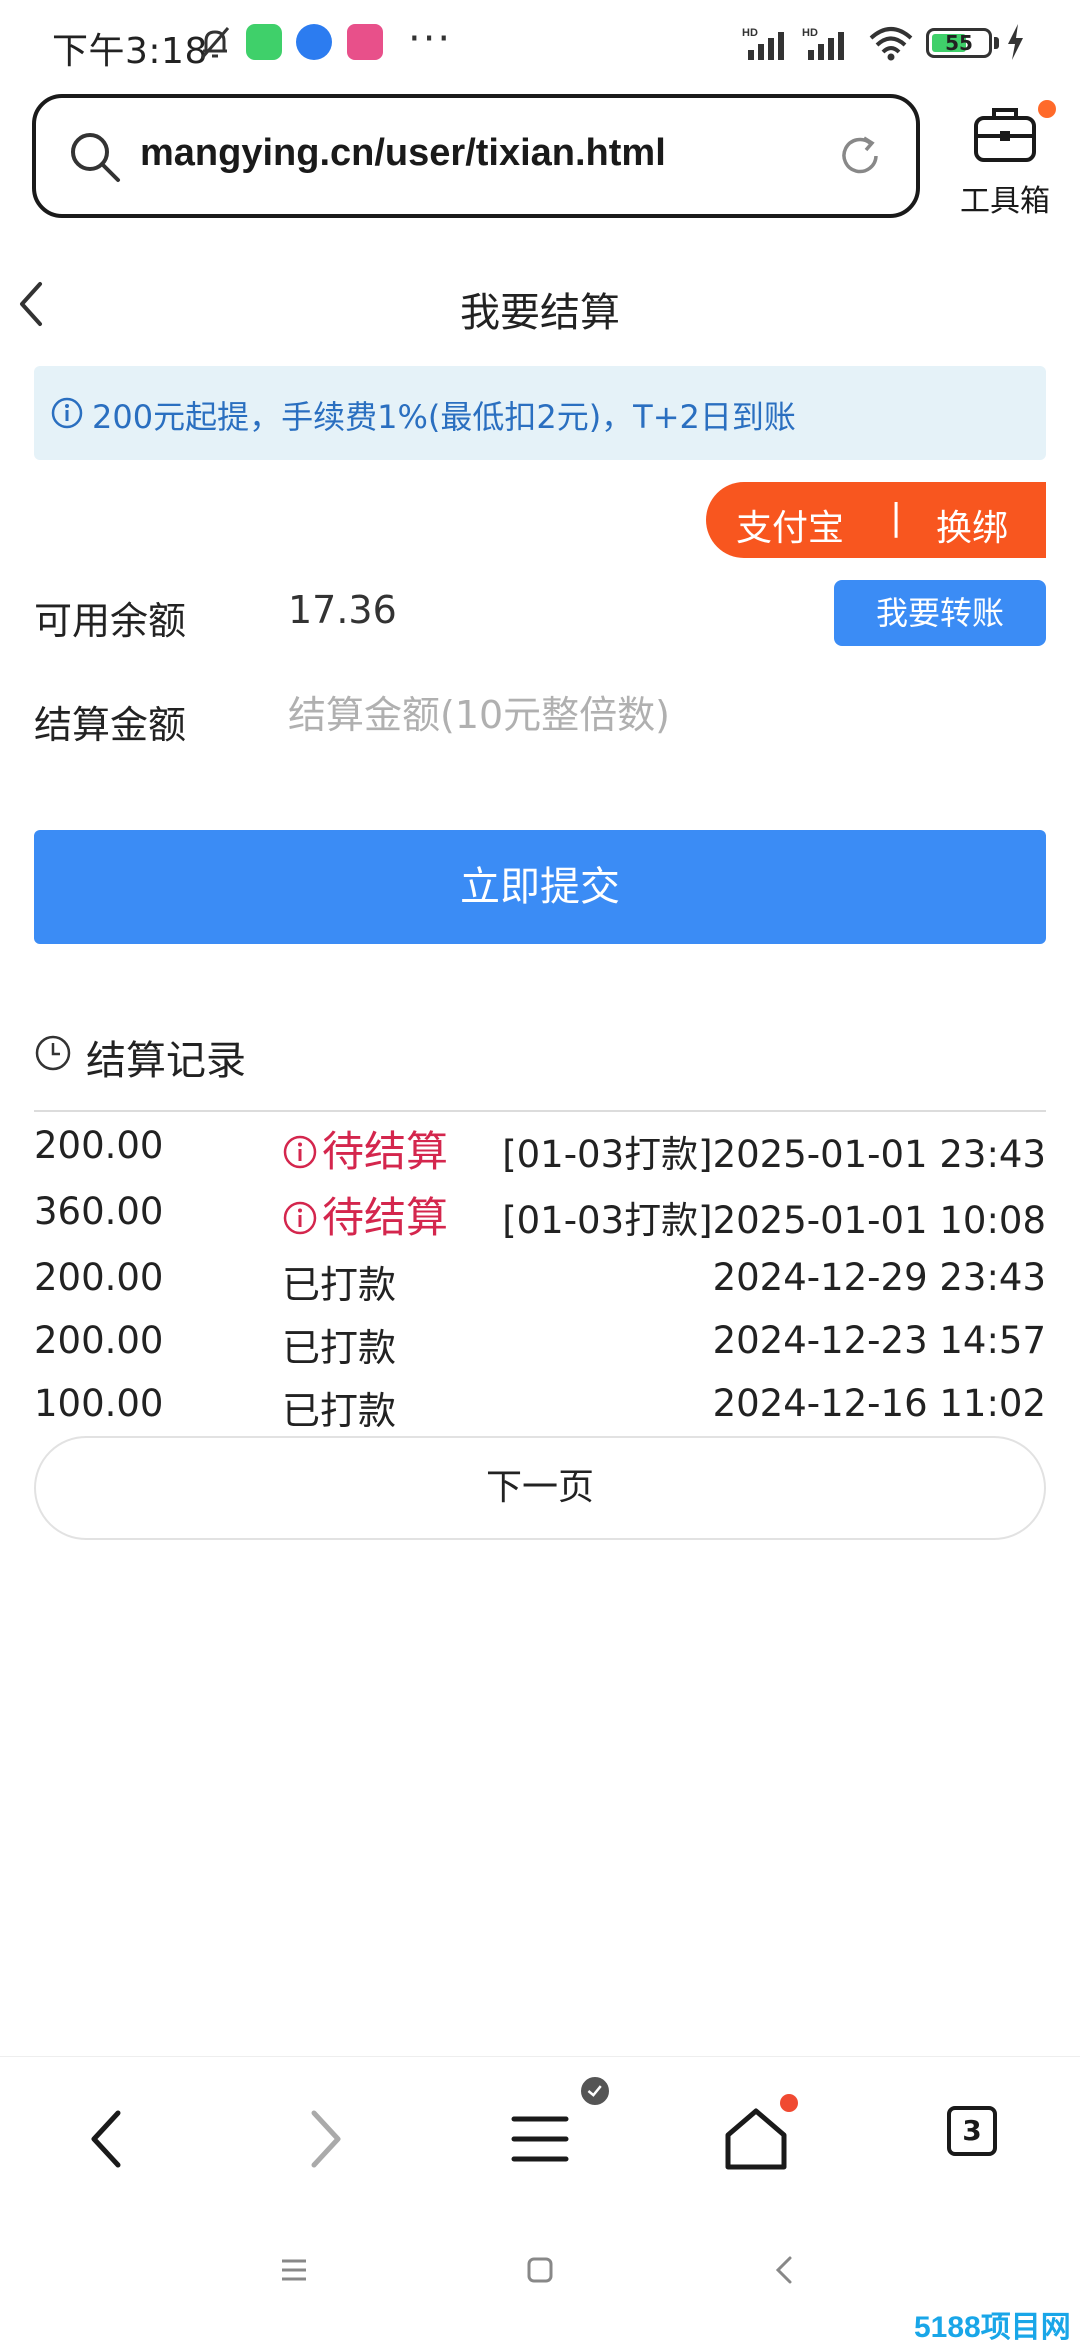 This screenshot has height=2340, width=1080. I want to click on watermark-logo: 5188项目网, so click(992, 2325).